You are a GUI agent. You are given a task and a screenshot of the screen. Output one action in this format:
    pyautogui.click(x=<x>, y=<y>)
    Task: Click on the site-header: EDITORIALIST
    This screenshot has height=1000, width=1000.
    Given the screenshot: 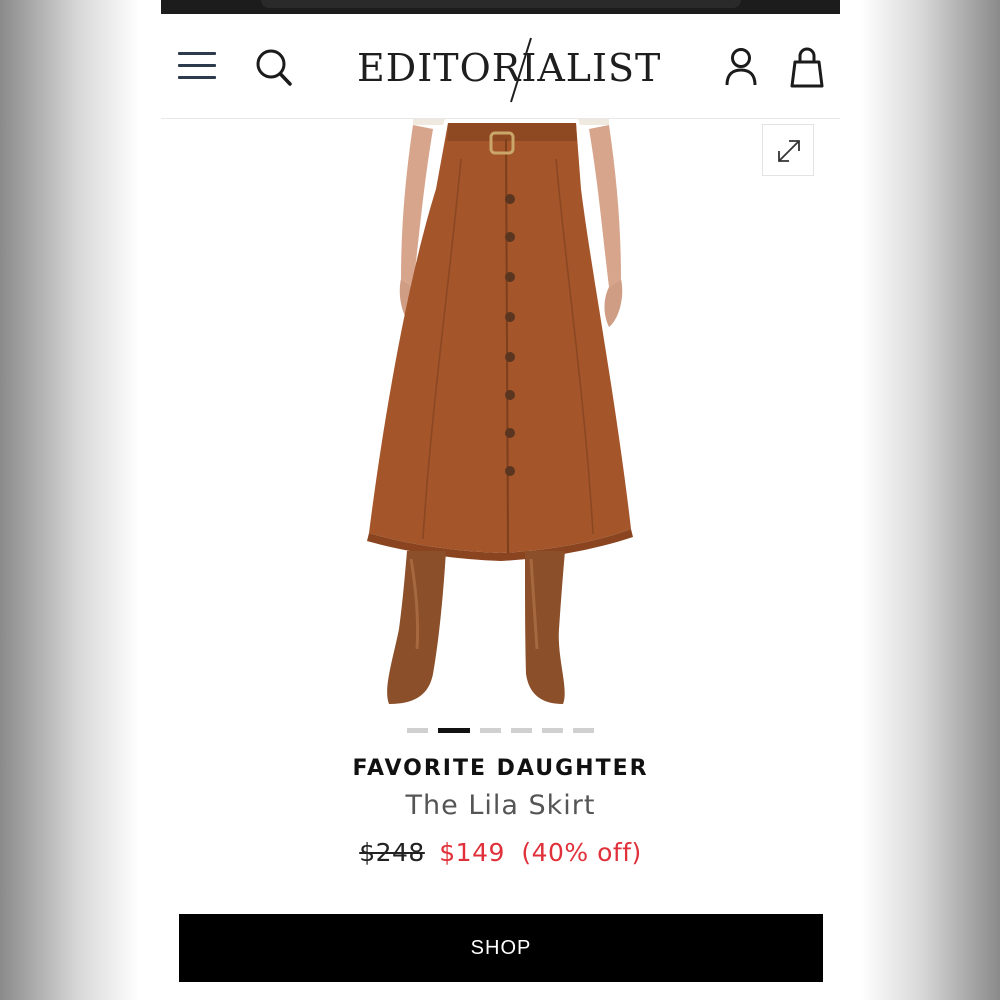 What is the action you would take?
    pyautogui.click(x=500, y=66)
    